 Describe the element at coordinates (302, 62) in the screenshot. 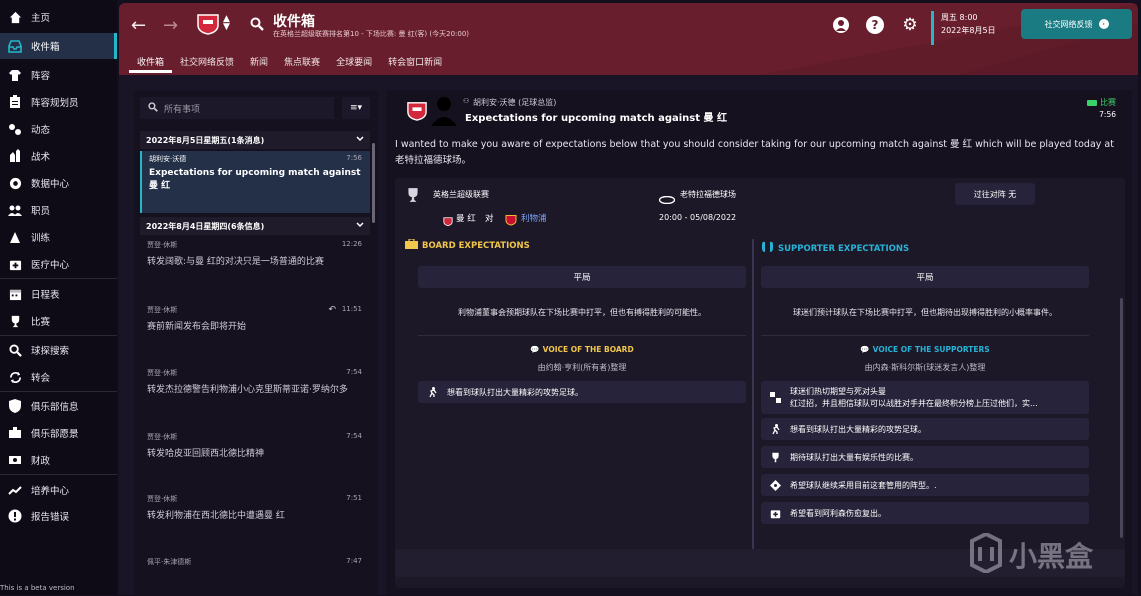

I see `tab-focus-leagues: 焦点联赛` at that location.